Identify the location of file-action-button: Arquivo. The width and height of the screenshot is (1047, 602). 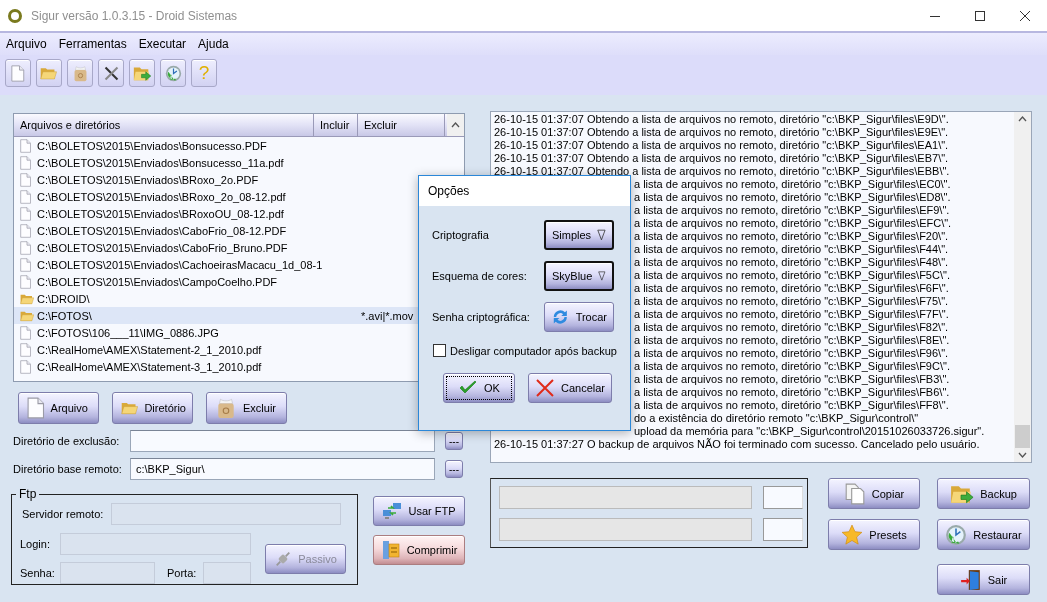
(58, 408).